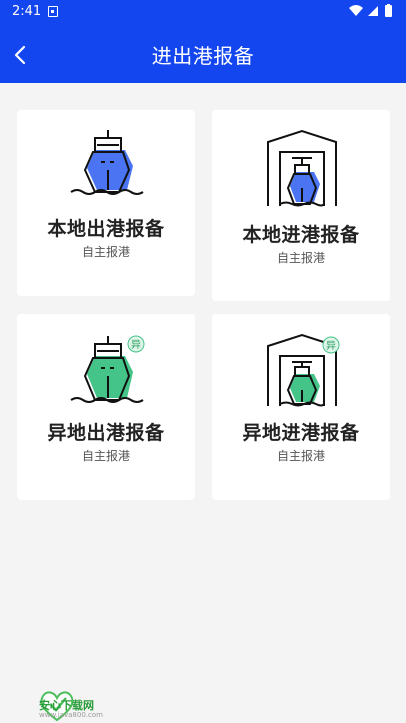 This screenshot has width=406, height=723. Describe the element at coordinates (107, 369) in the screenshot. I see `ship-out-remote-icon: 异` at that location.